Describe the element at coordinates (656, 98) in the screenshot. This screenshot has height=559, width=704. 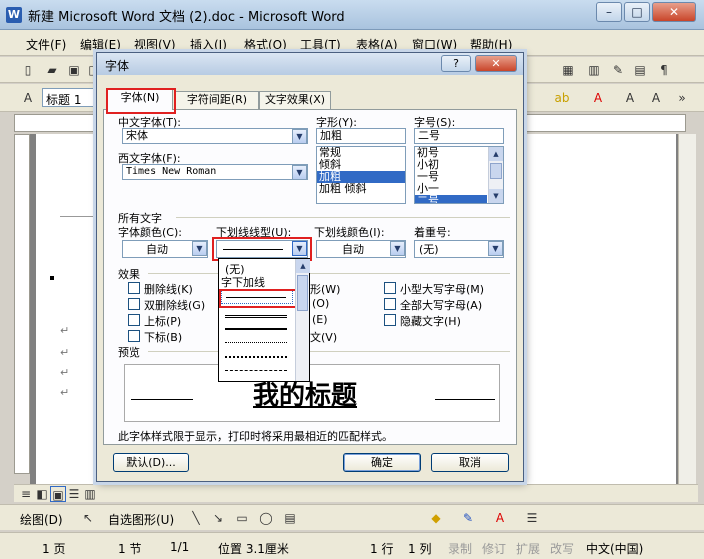
I see `shrink-font-icon: A` at that location.